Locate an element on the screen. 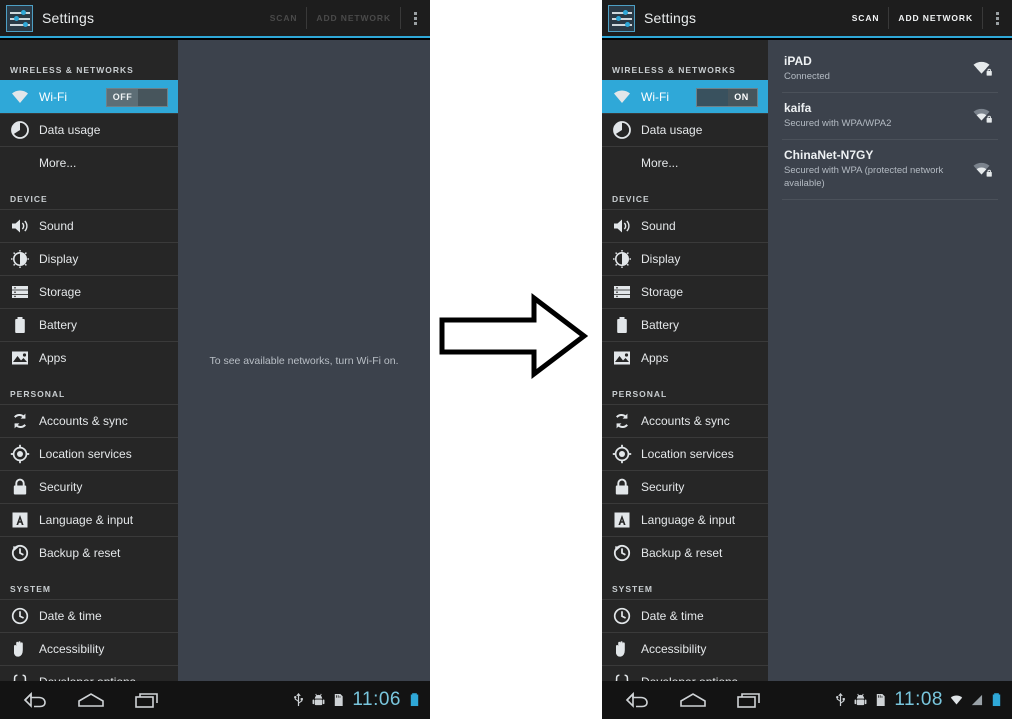 Image resolution: width=1012 pixels, height=719 pixels. sidebar-item-label: Battery is located at coordinates (660, 325).